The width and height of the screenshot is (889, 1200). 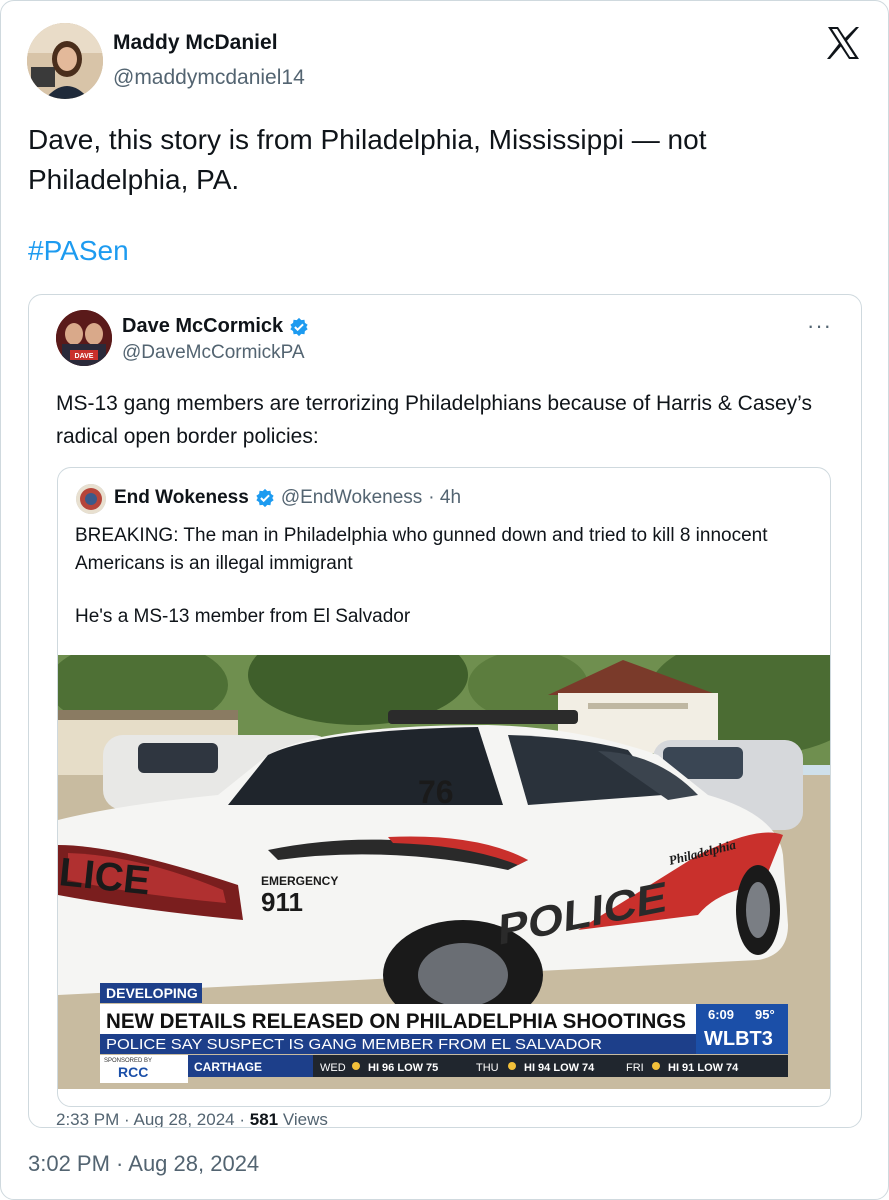 What do you see at coordinates (213, 353) in the screenshot?
I see `quoted-author-handle: @DaveMcCormickPA` at bounding box center [213, 353].